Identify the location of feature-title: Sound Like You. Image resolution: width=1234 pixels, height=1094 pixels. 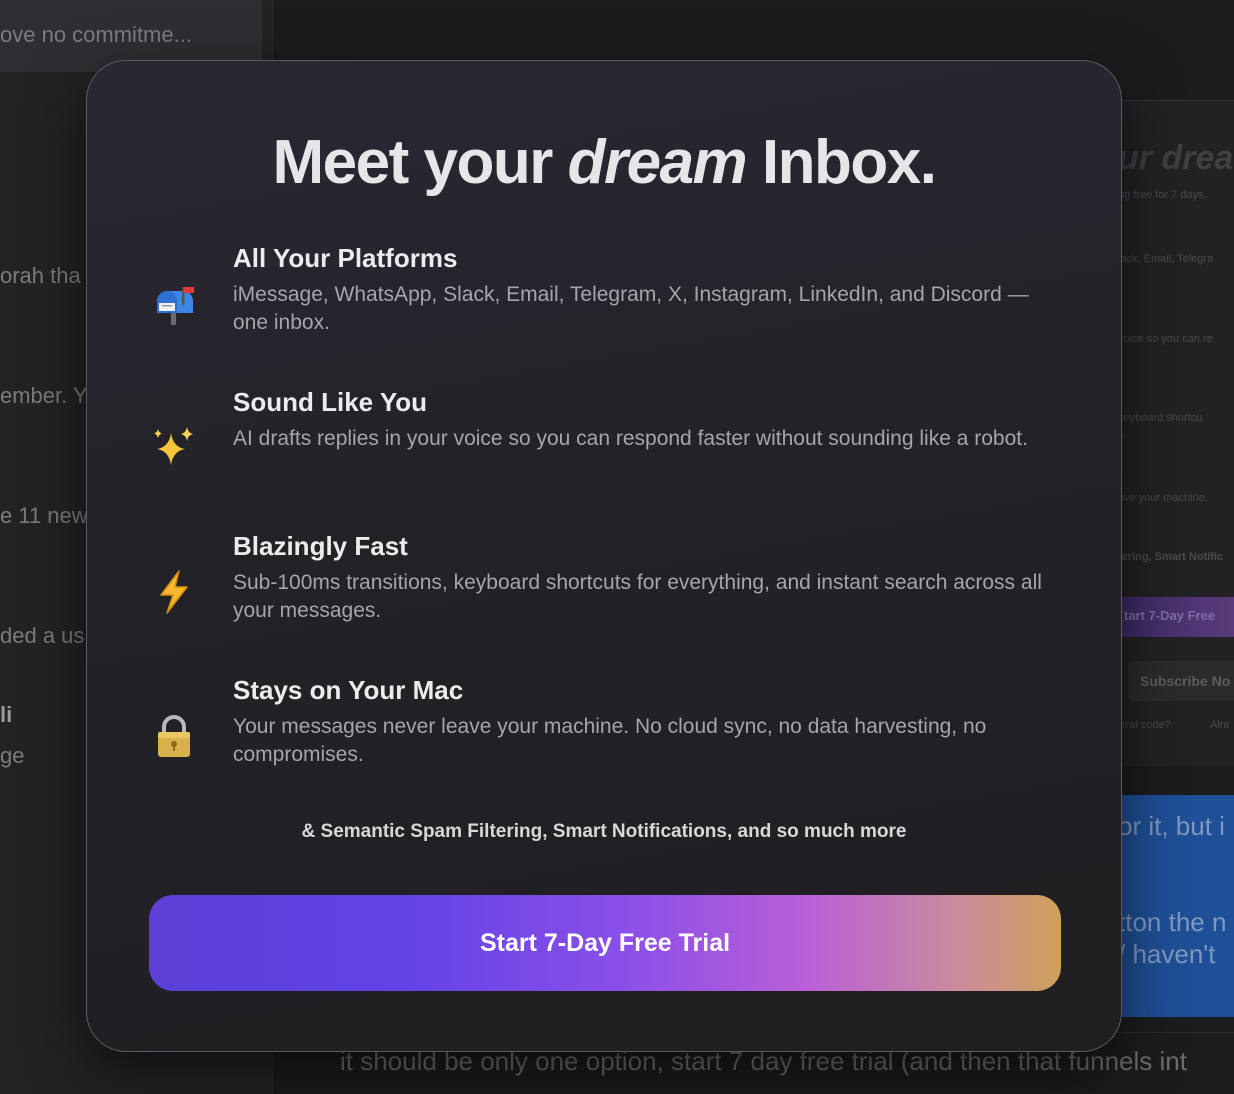
(330, 402).